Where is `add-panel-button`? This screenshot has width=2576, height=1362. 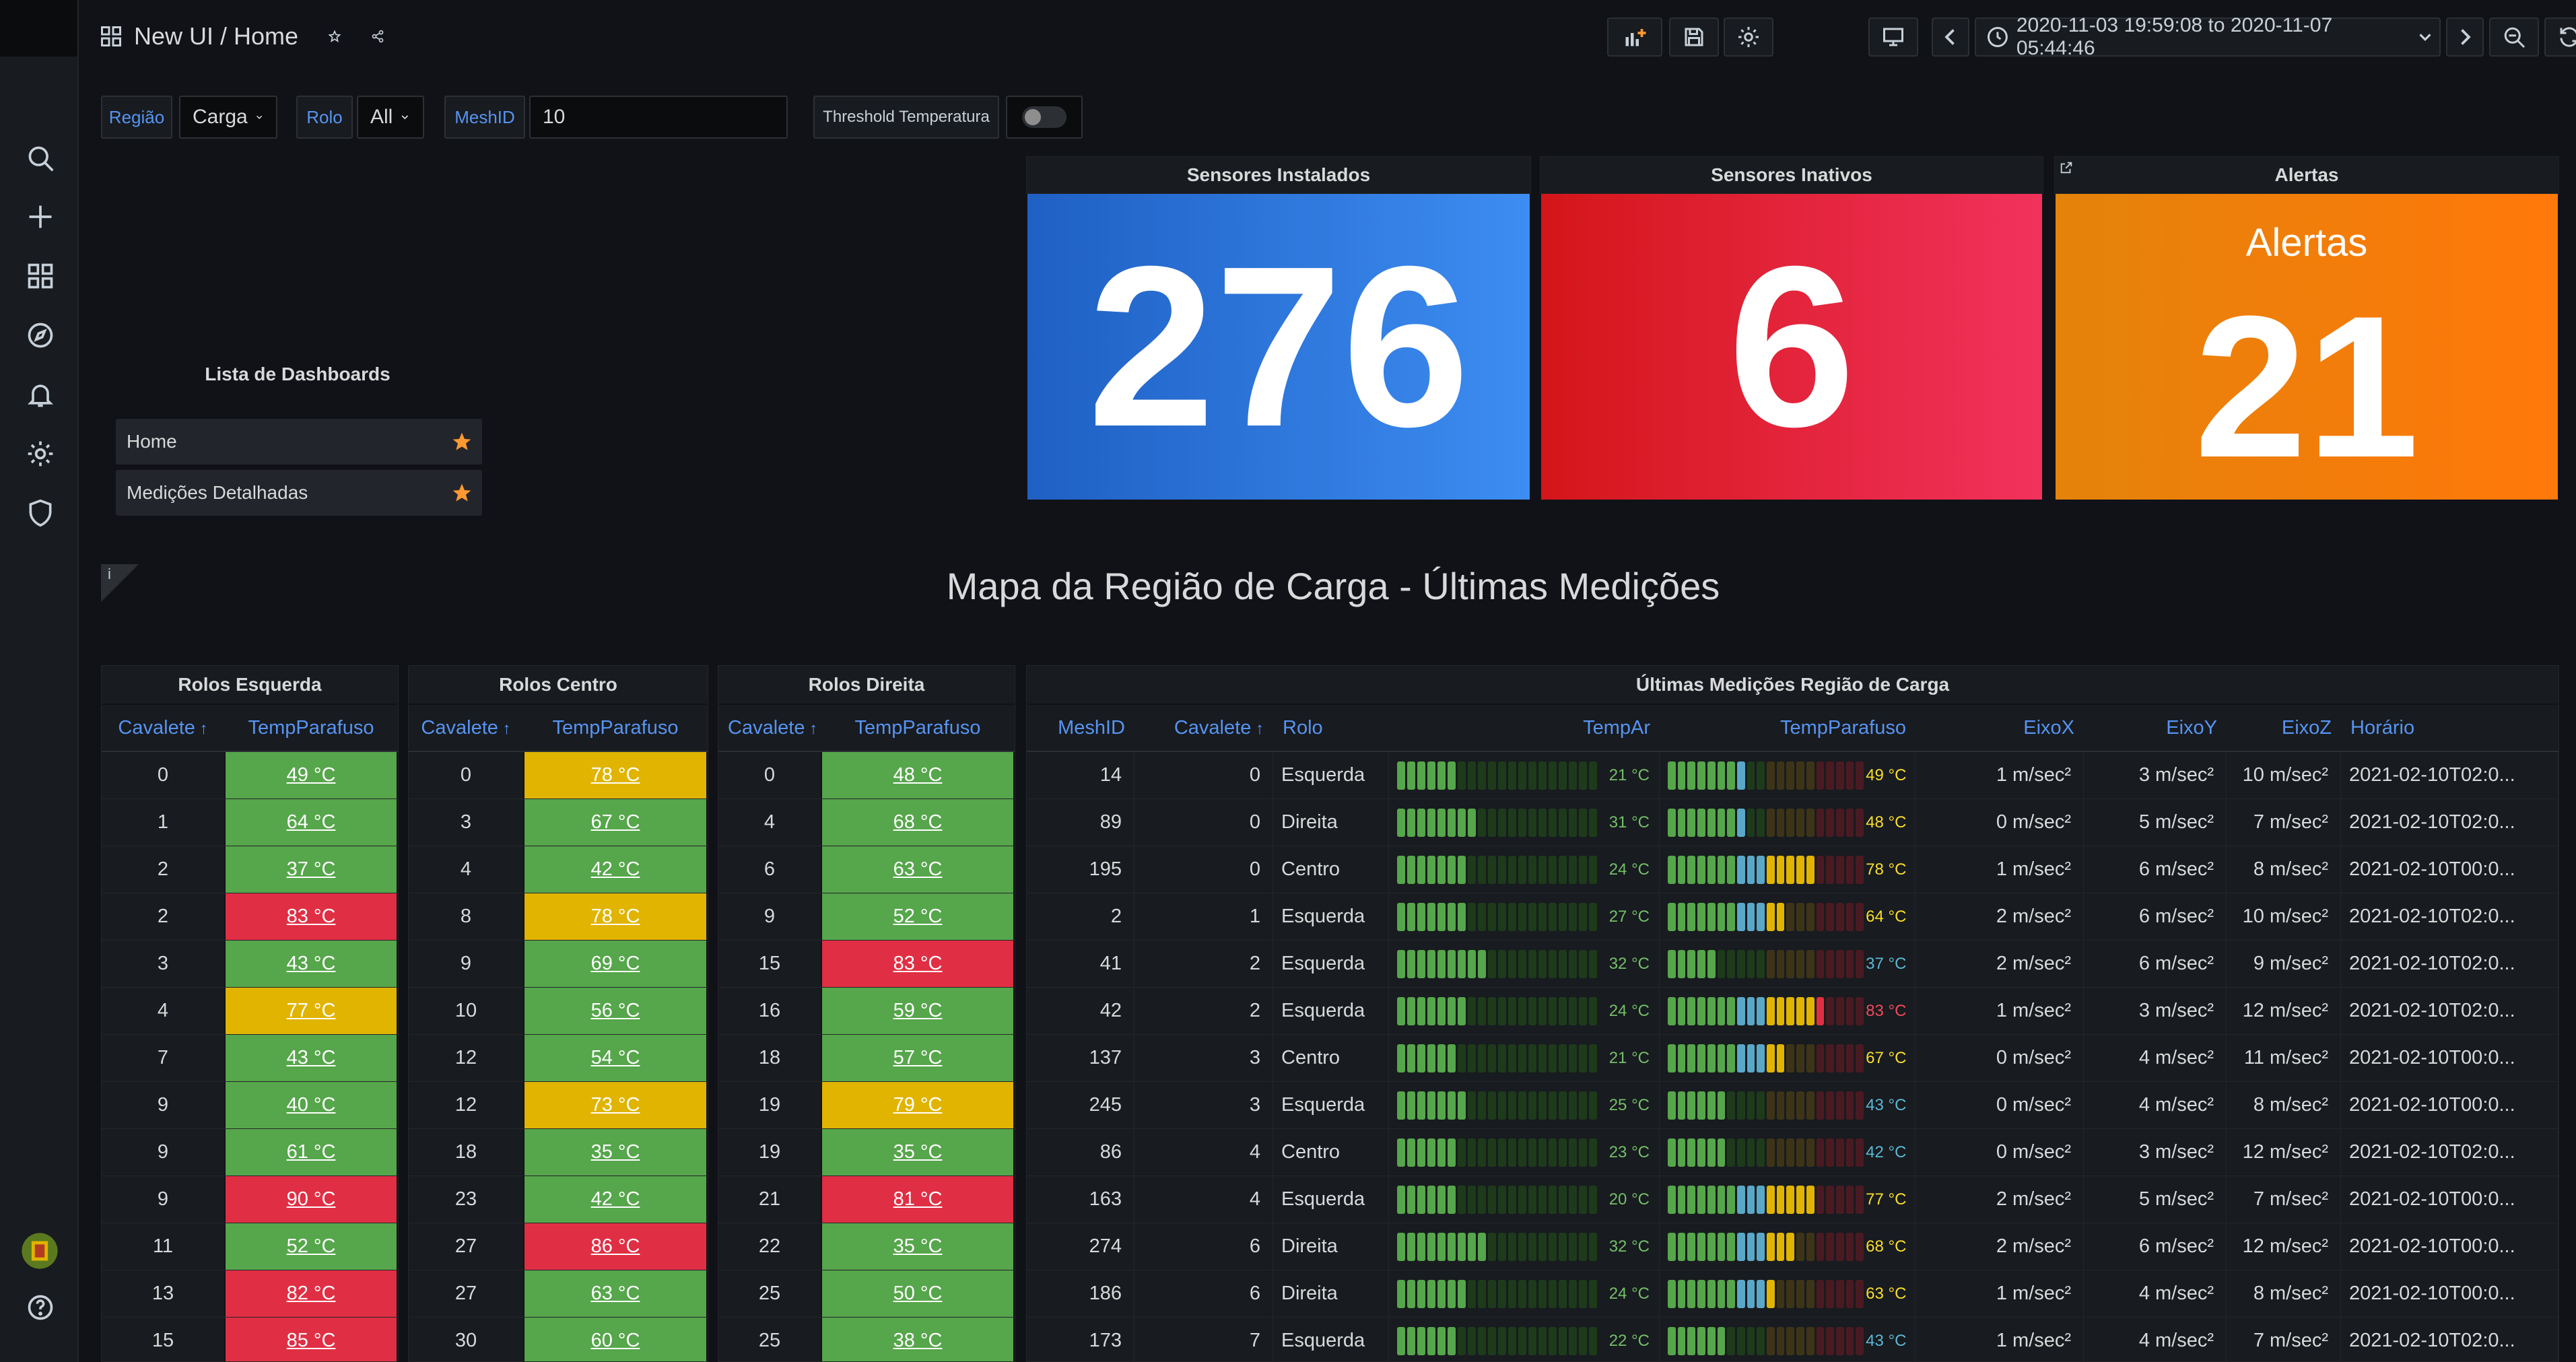
add-panel-button is located at coordinates (1635, 37).